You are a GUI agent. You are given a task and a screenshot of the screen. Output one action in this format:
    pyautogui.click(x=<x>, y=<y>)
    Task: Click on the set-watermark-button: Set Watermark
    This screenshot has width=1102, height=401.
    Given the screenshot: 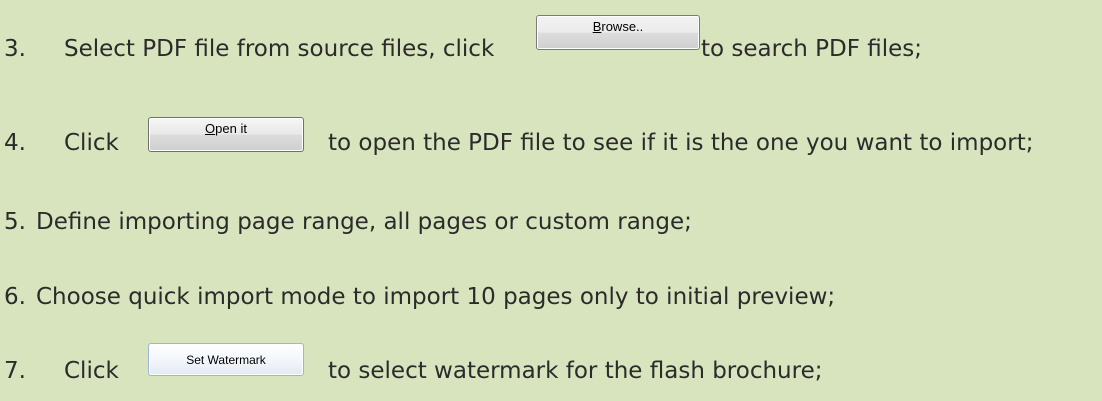 What is the action you would take?
    pyautogui.click(x=226, y=359)
    